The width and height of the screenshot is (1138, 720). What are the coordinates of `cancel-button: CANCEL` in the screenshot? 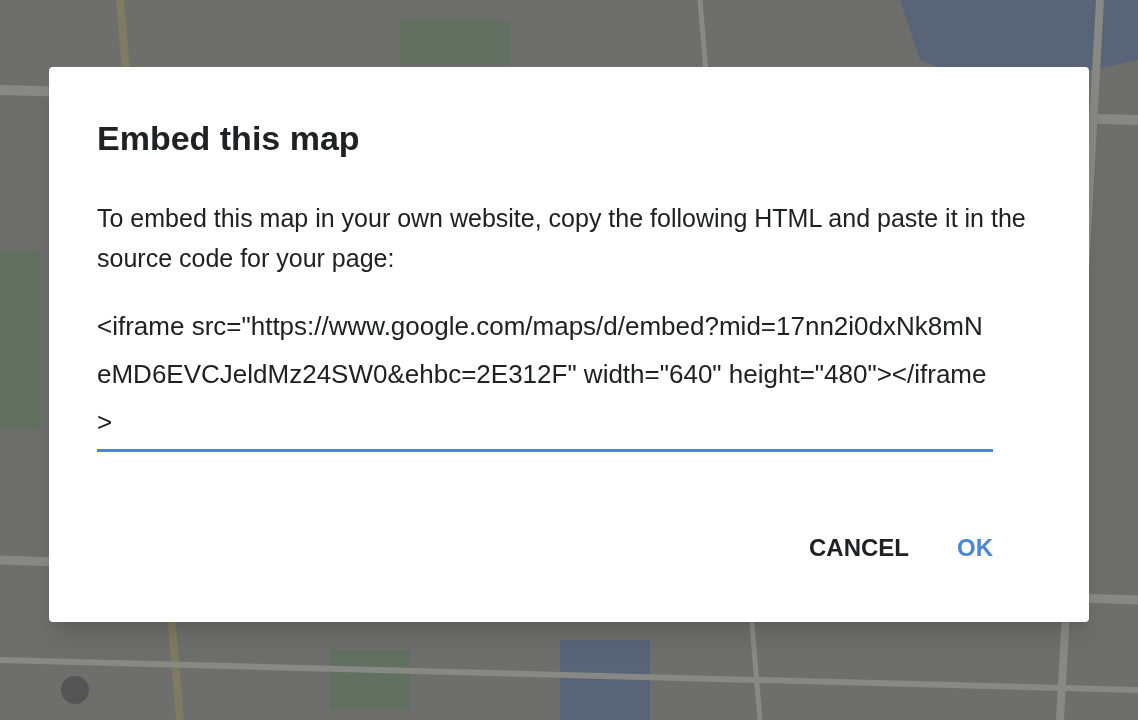 It's located at (859, 548).